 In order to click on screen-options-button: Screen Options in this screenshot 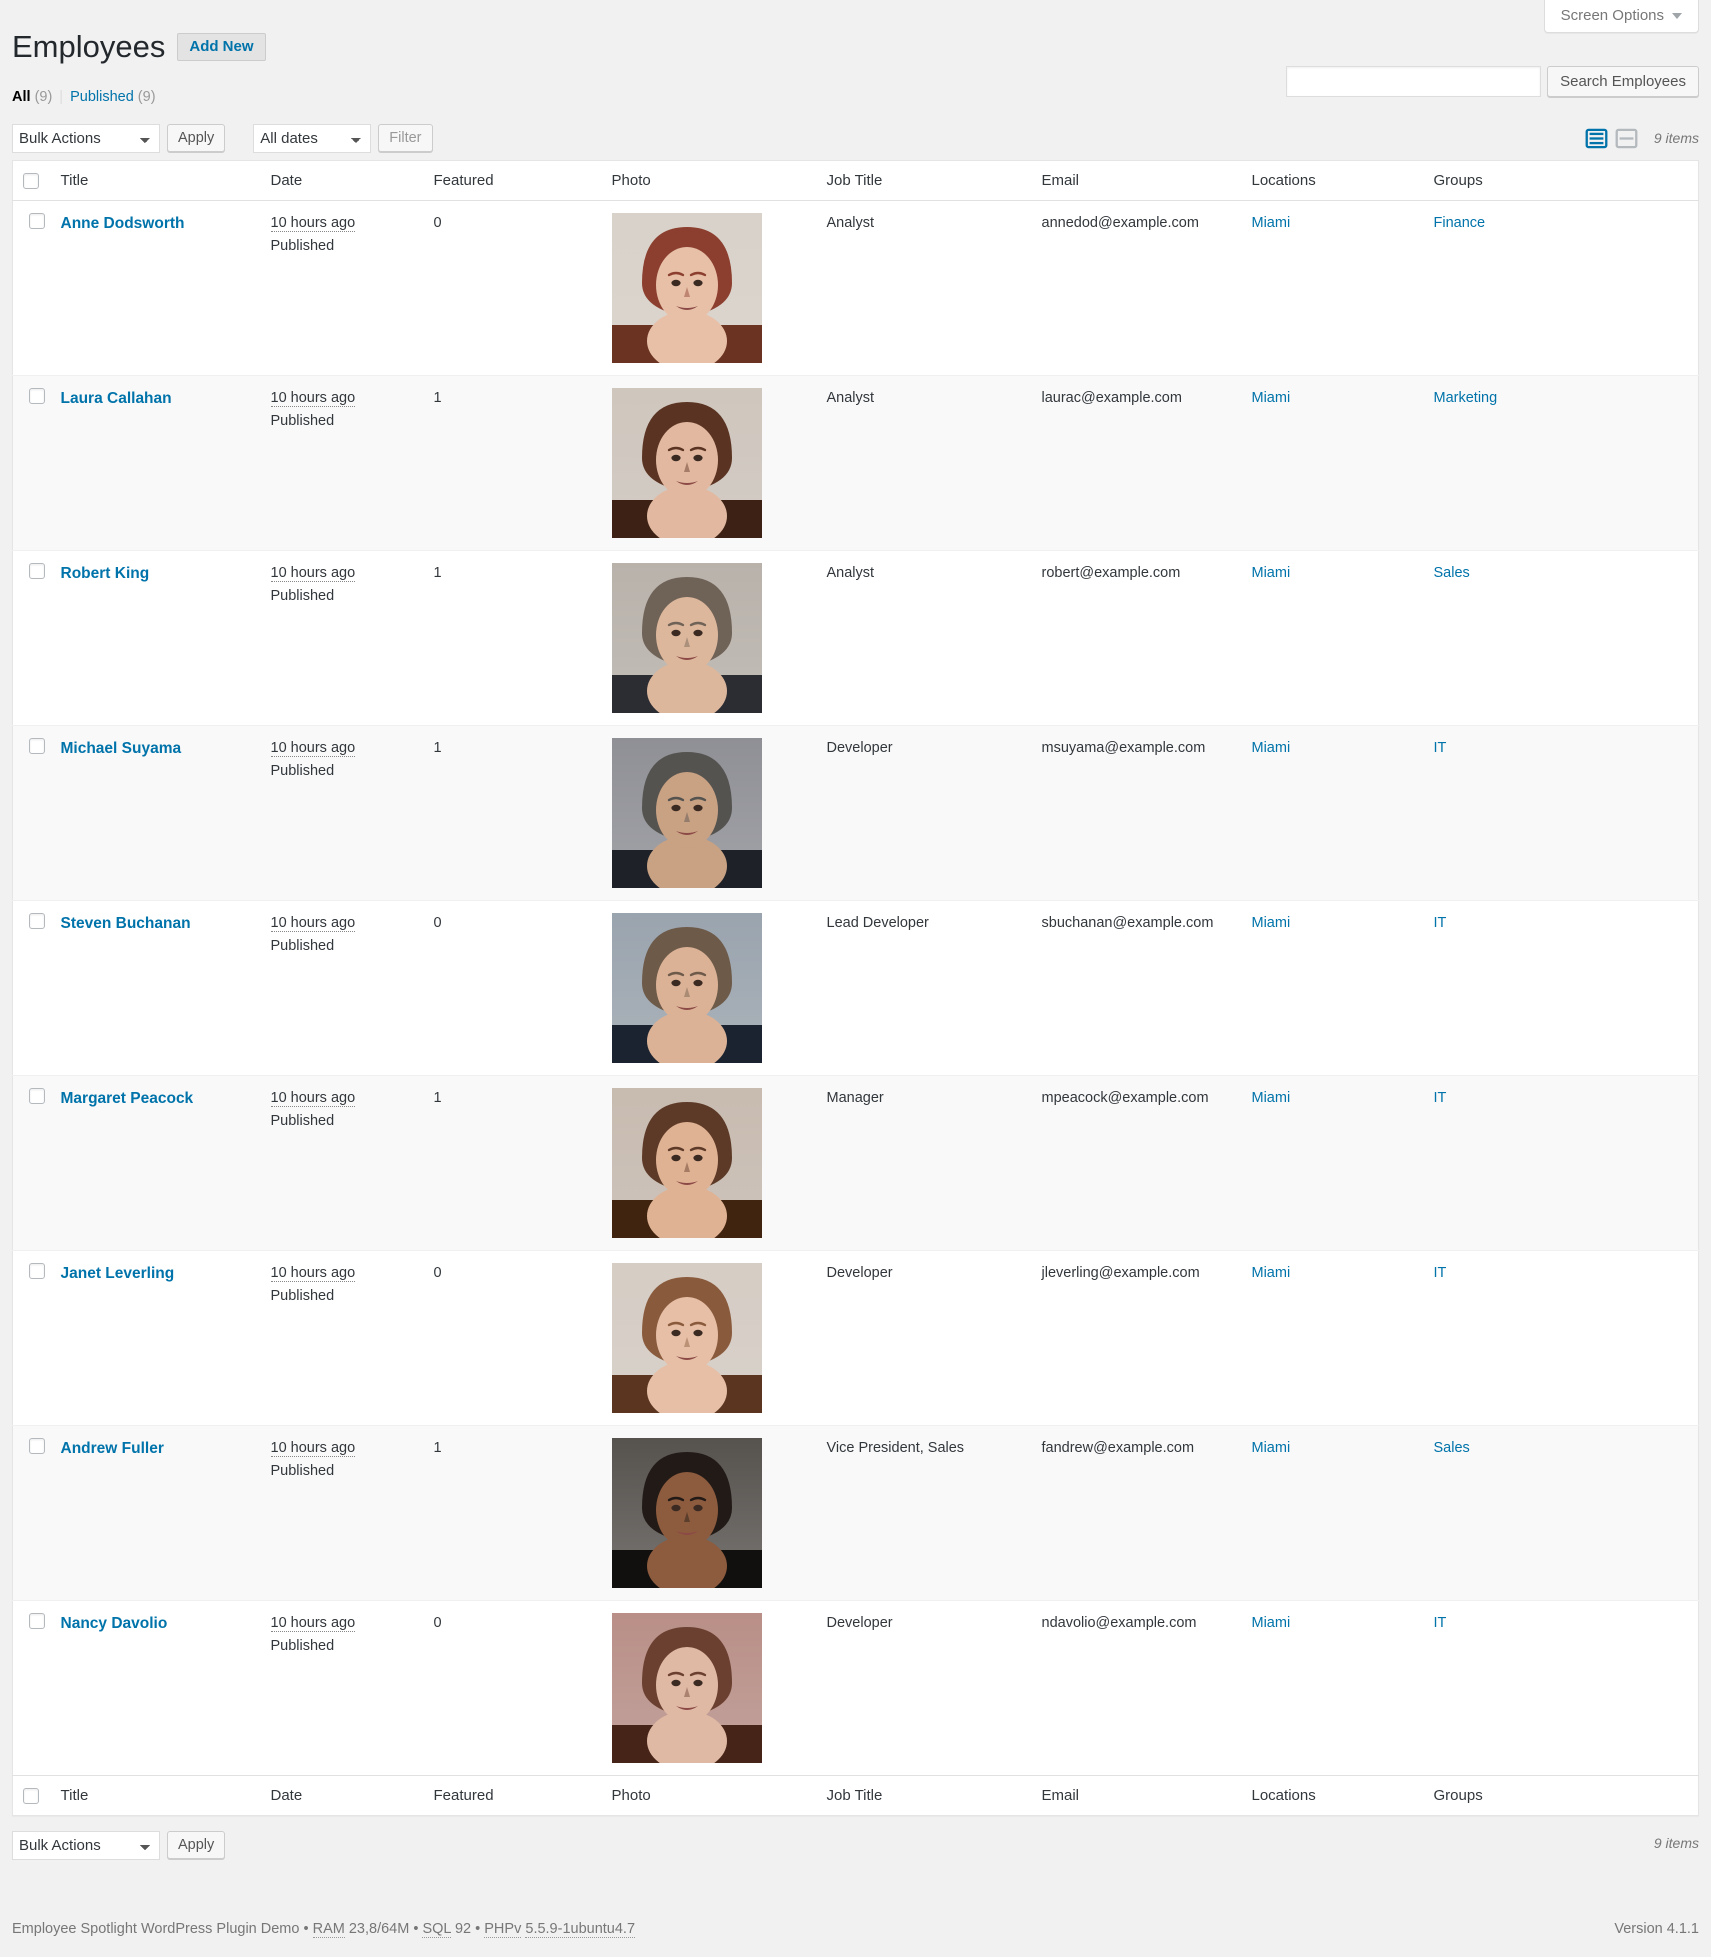, I will do `click(1621, 16)`.